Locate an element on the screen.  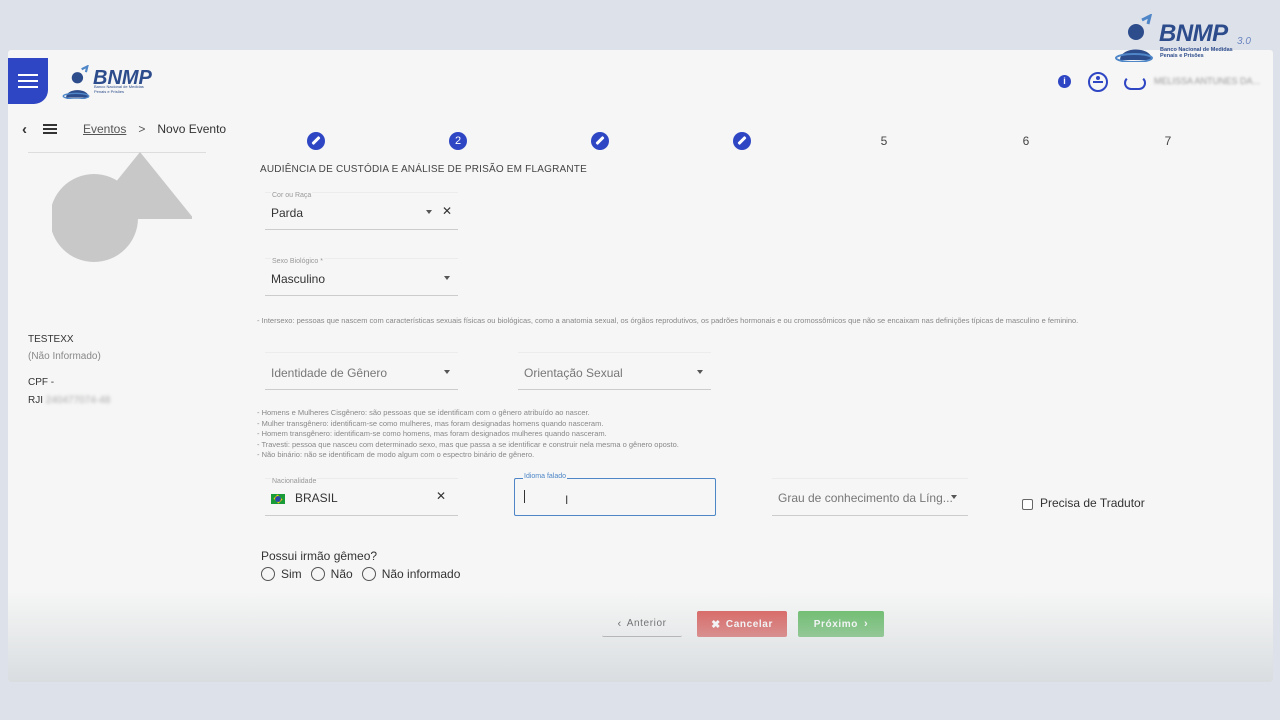
gemeo-radio-group: Sim Não Não informado is located at coordinates (365, 574).